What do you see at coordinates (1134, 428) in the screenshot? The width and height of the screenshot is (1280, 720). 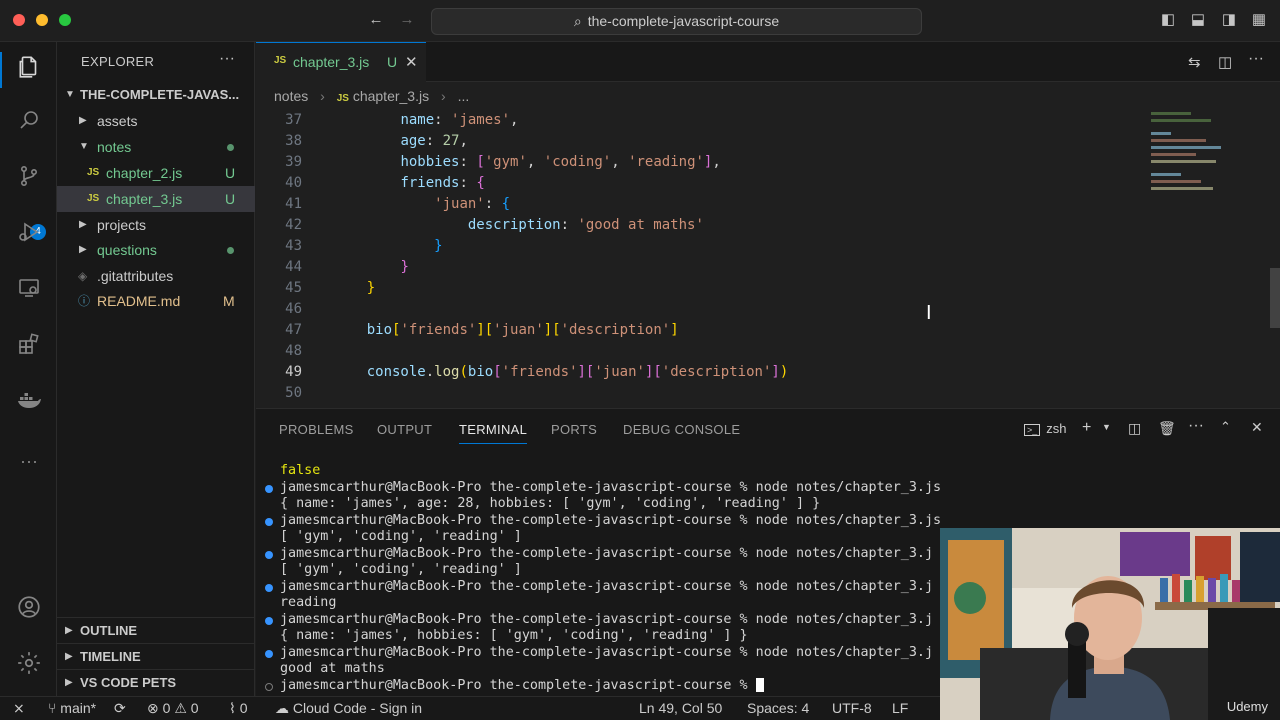 I see `split-terminal-icon: ◫` at bounding box center [1134, 428].